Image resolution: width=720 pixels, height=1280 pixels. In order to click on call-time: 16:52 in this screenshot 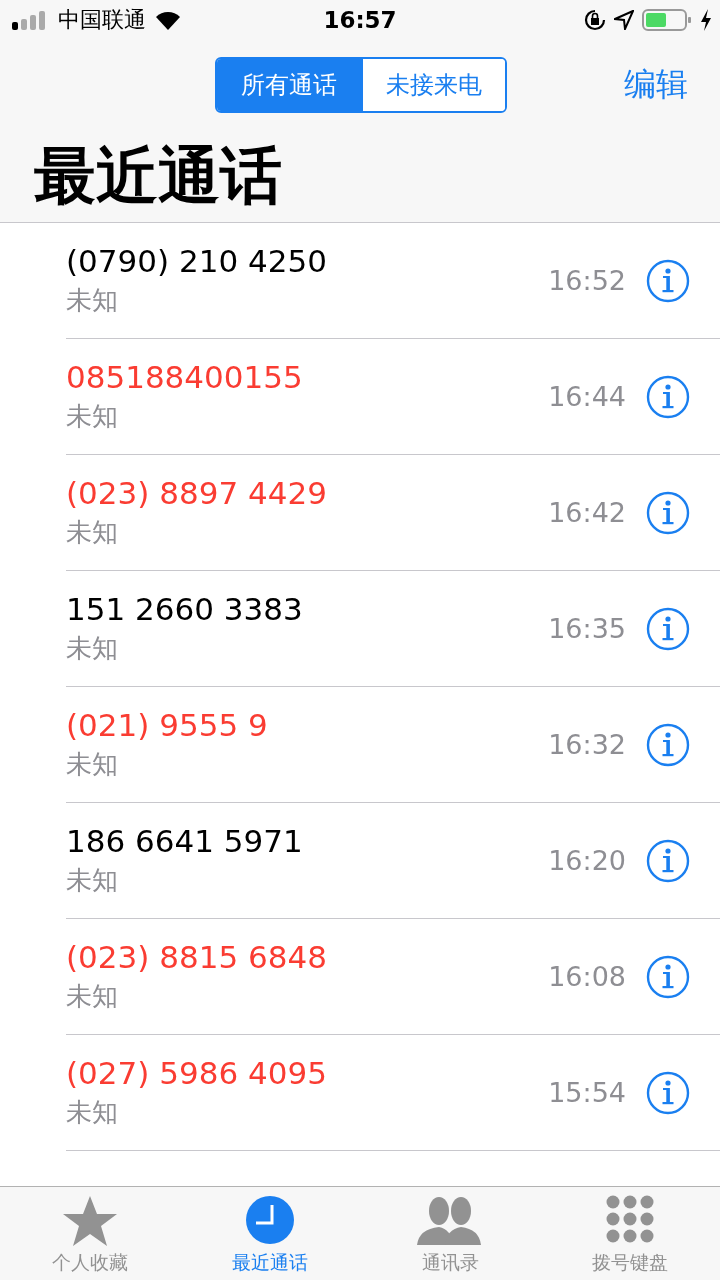, I will do `click(587, 280)`.